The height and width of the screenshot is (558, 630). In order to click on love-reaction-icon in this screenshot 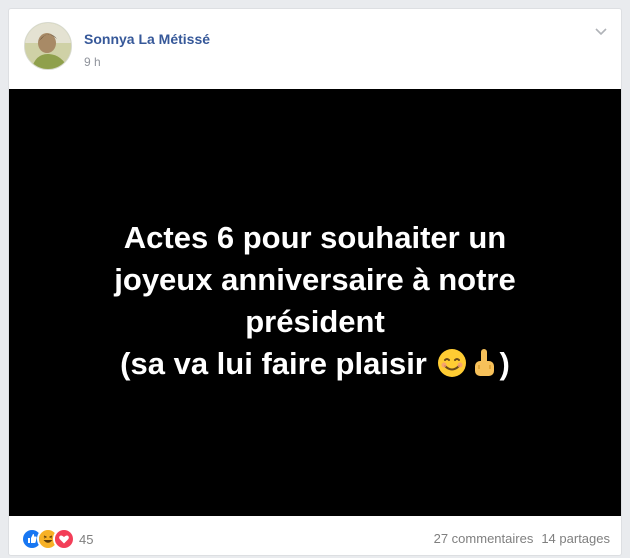, I will do `click(64, 539)`.